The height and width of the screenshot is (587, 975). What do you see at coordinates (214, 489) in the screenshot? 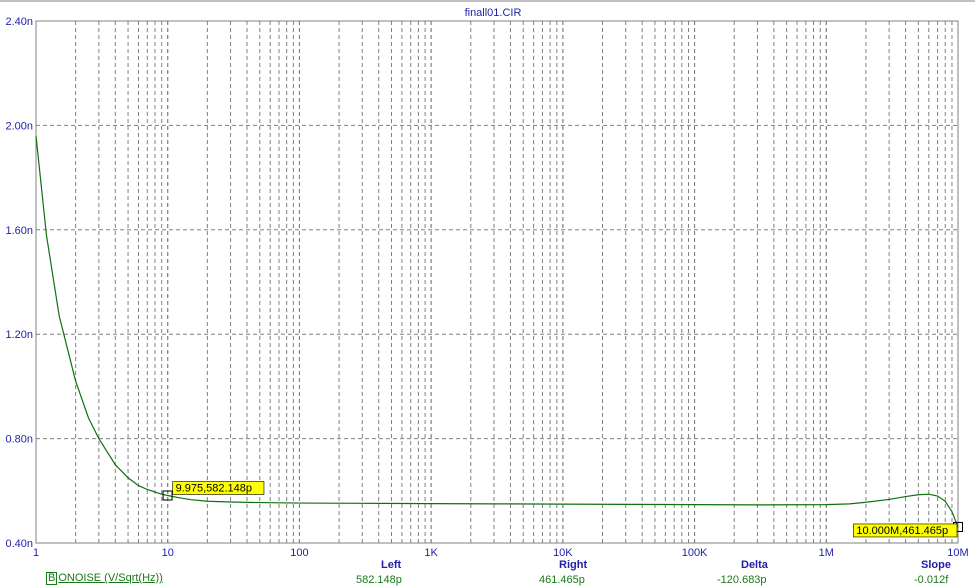
I see `cursor-label: 9.975,582.148p` at bounding box center [214, 489].